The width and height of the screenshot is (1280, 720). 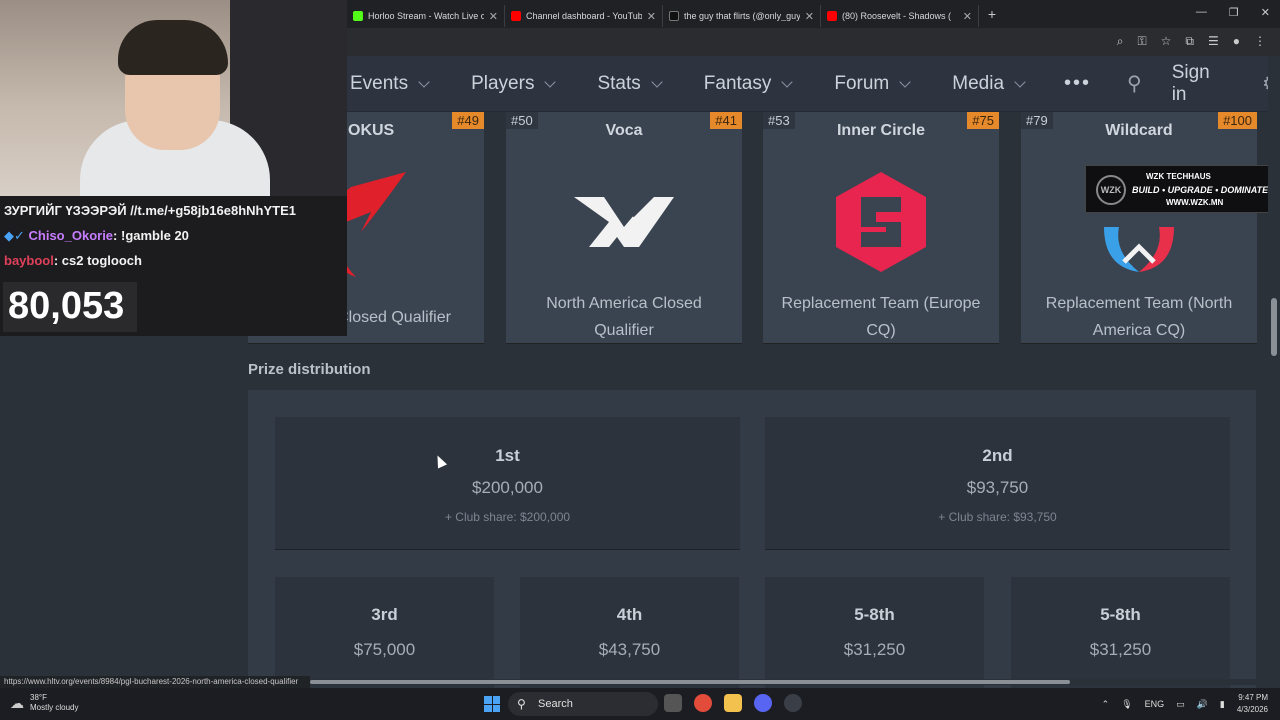 I want to click on kick-favicon-icon, so click(x=358, y=16).